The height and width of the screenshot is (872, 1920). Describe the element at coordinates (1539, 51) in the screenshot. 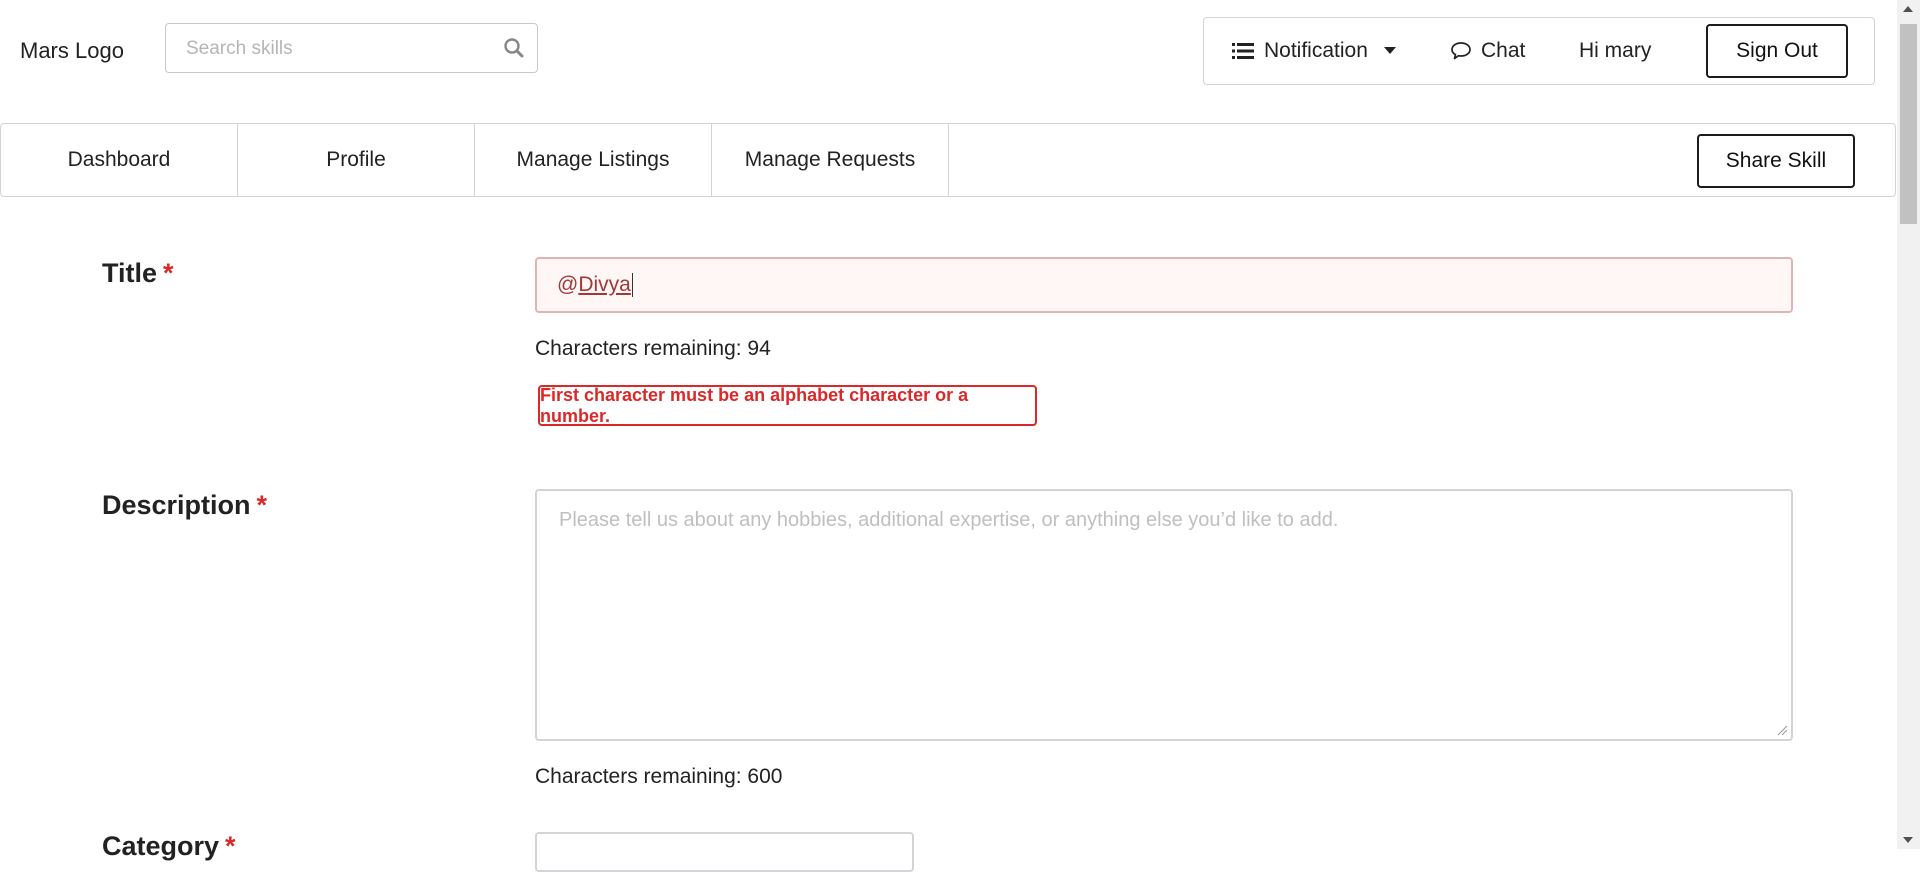

I see `top-menu: Notification Chat Hi mary Sign Out` at that location.